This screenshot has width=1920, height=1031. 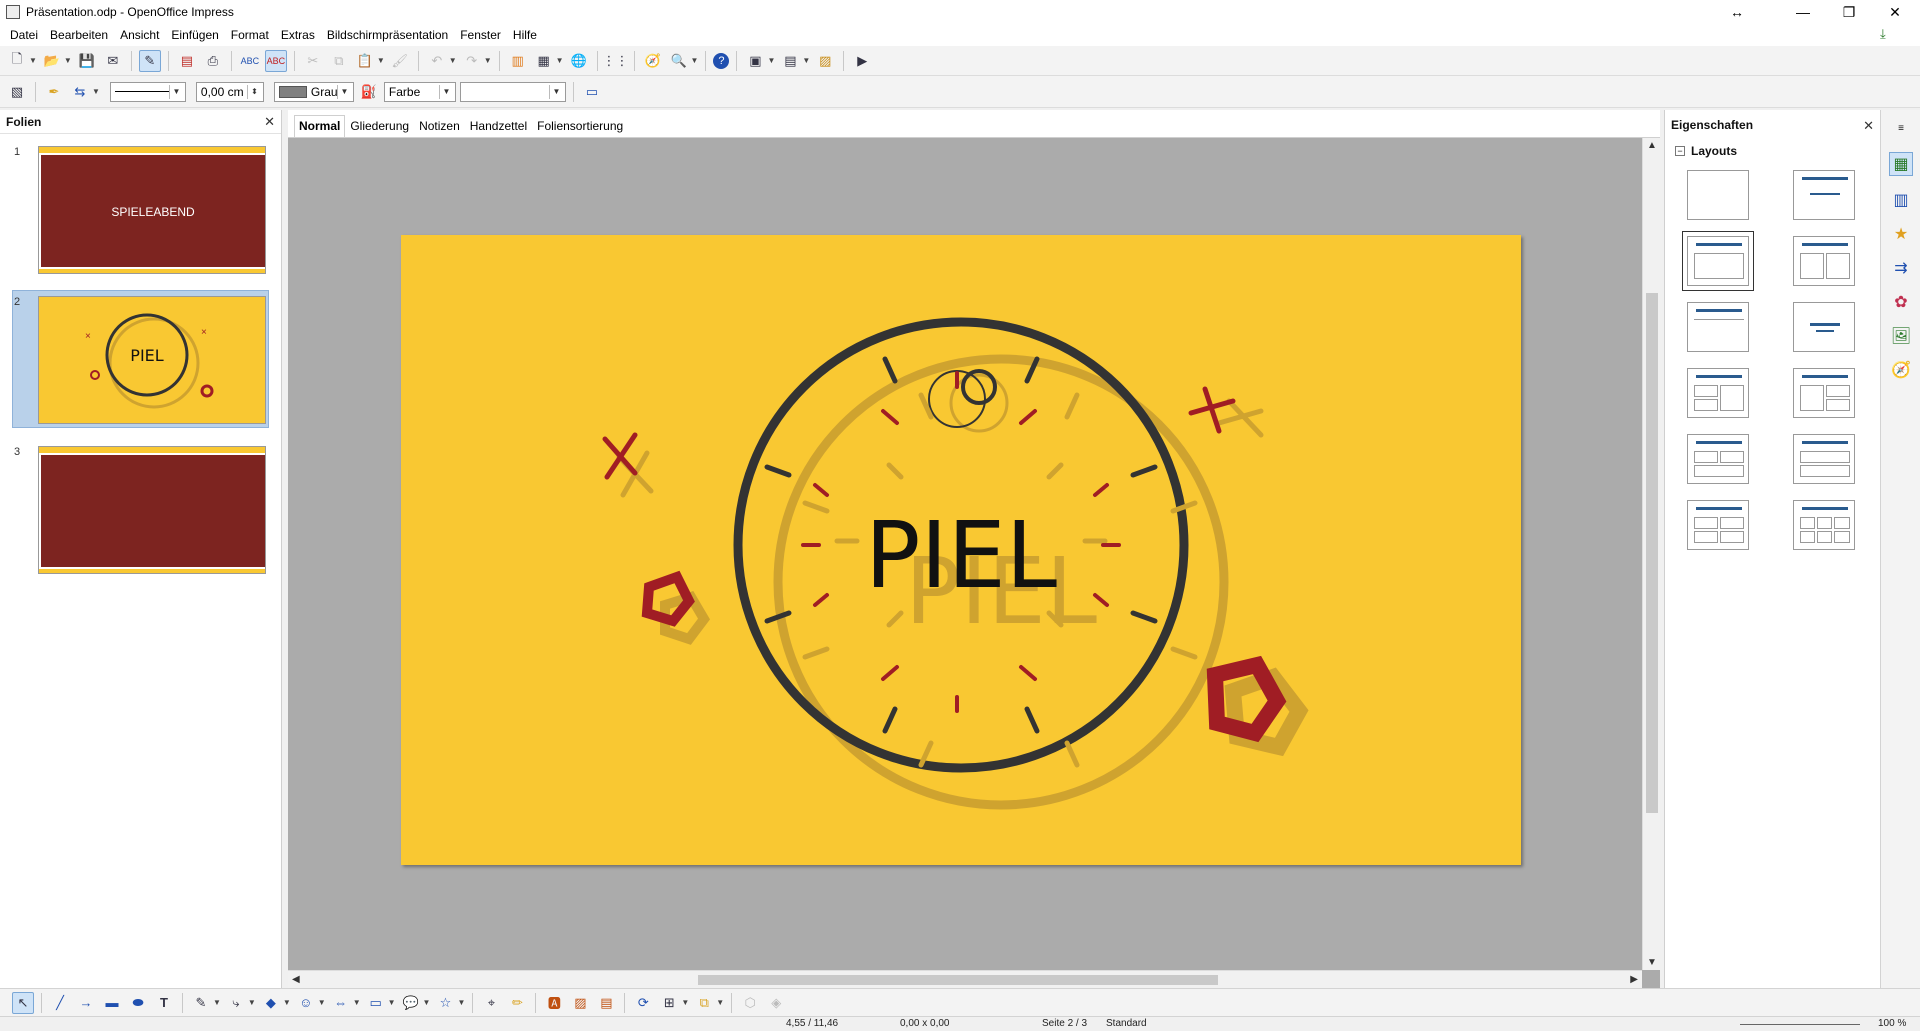 I want to click on tab-normal: Normal, so click(x=320, y=126).